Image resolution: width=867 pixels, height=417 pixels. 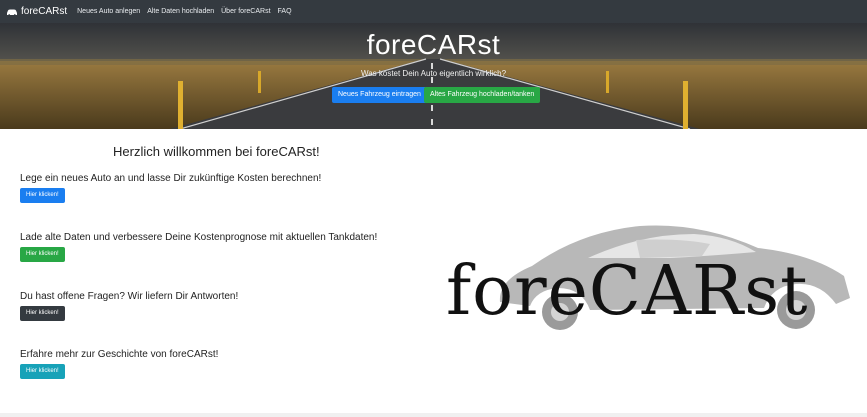 What do you see at coordinates (285, 11) in the screenshot?
I see `nav-faq: FAQ` at bounding box center [285, 11].